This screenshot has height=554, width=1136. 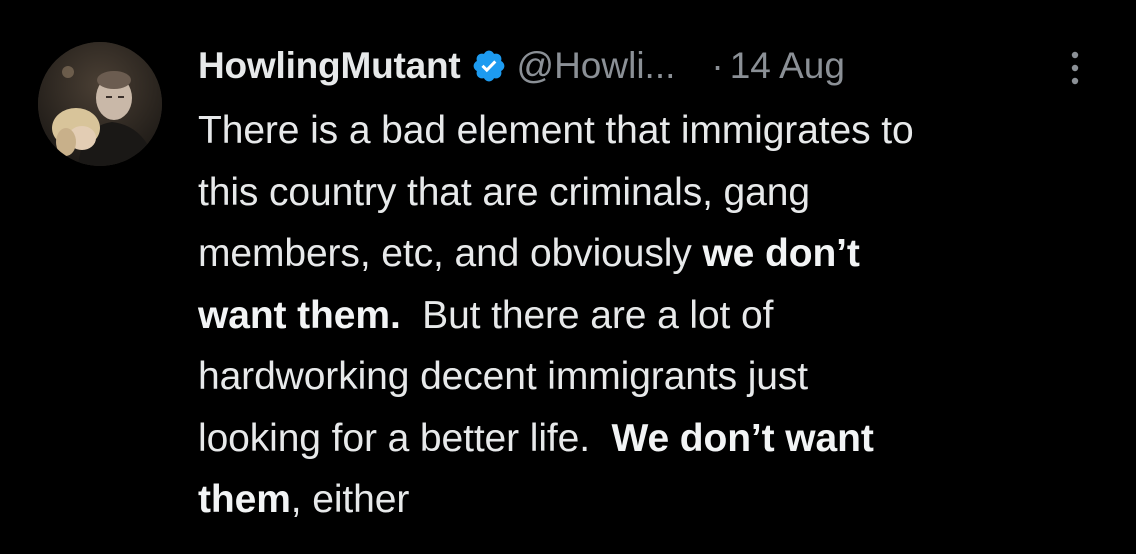 What do you see at coordinates (781, 253) in the screenshot?
I see `tweet-text-bold: we don’t` at bounding box center [781, 253].